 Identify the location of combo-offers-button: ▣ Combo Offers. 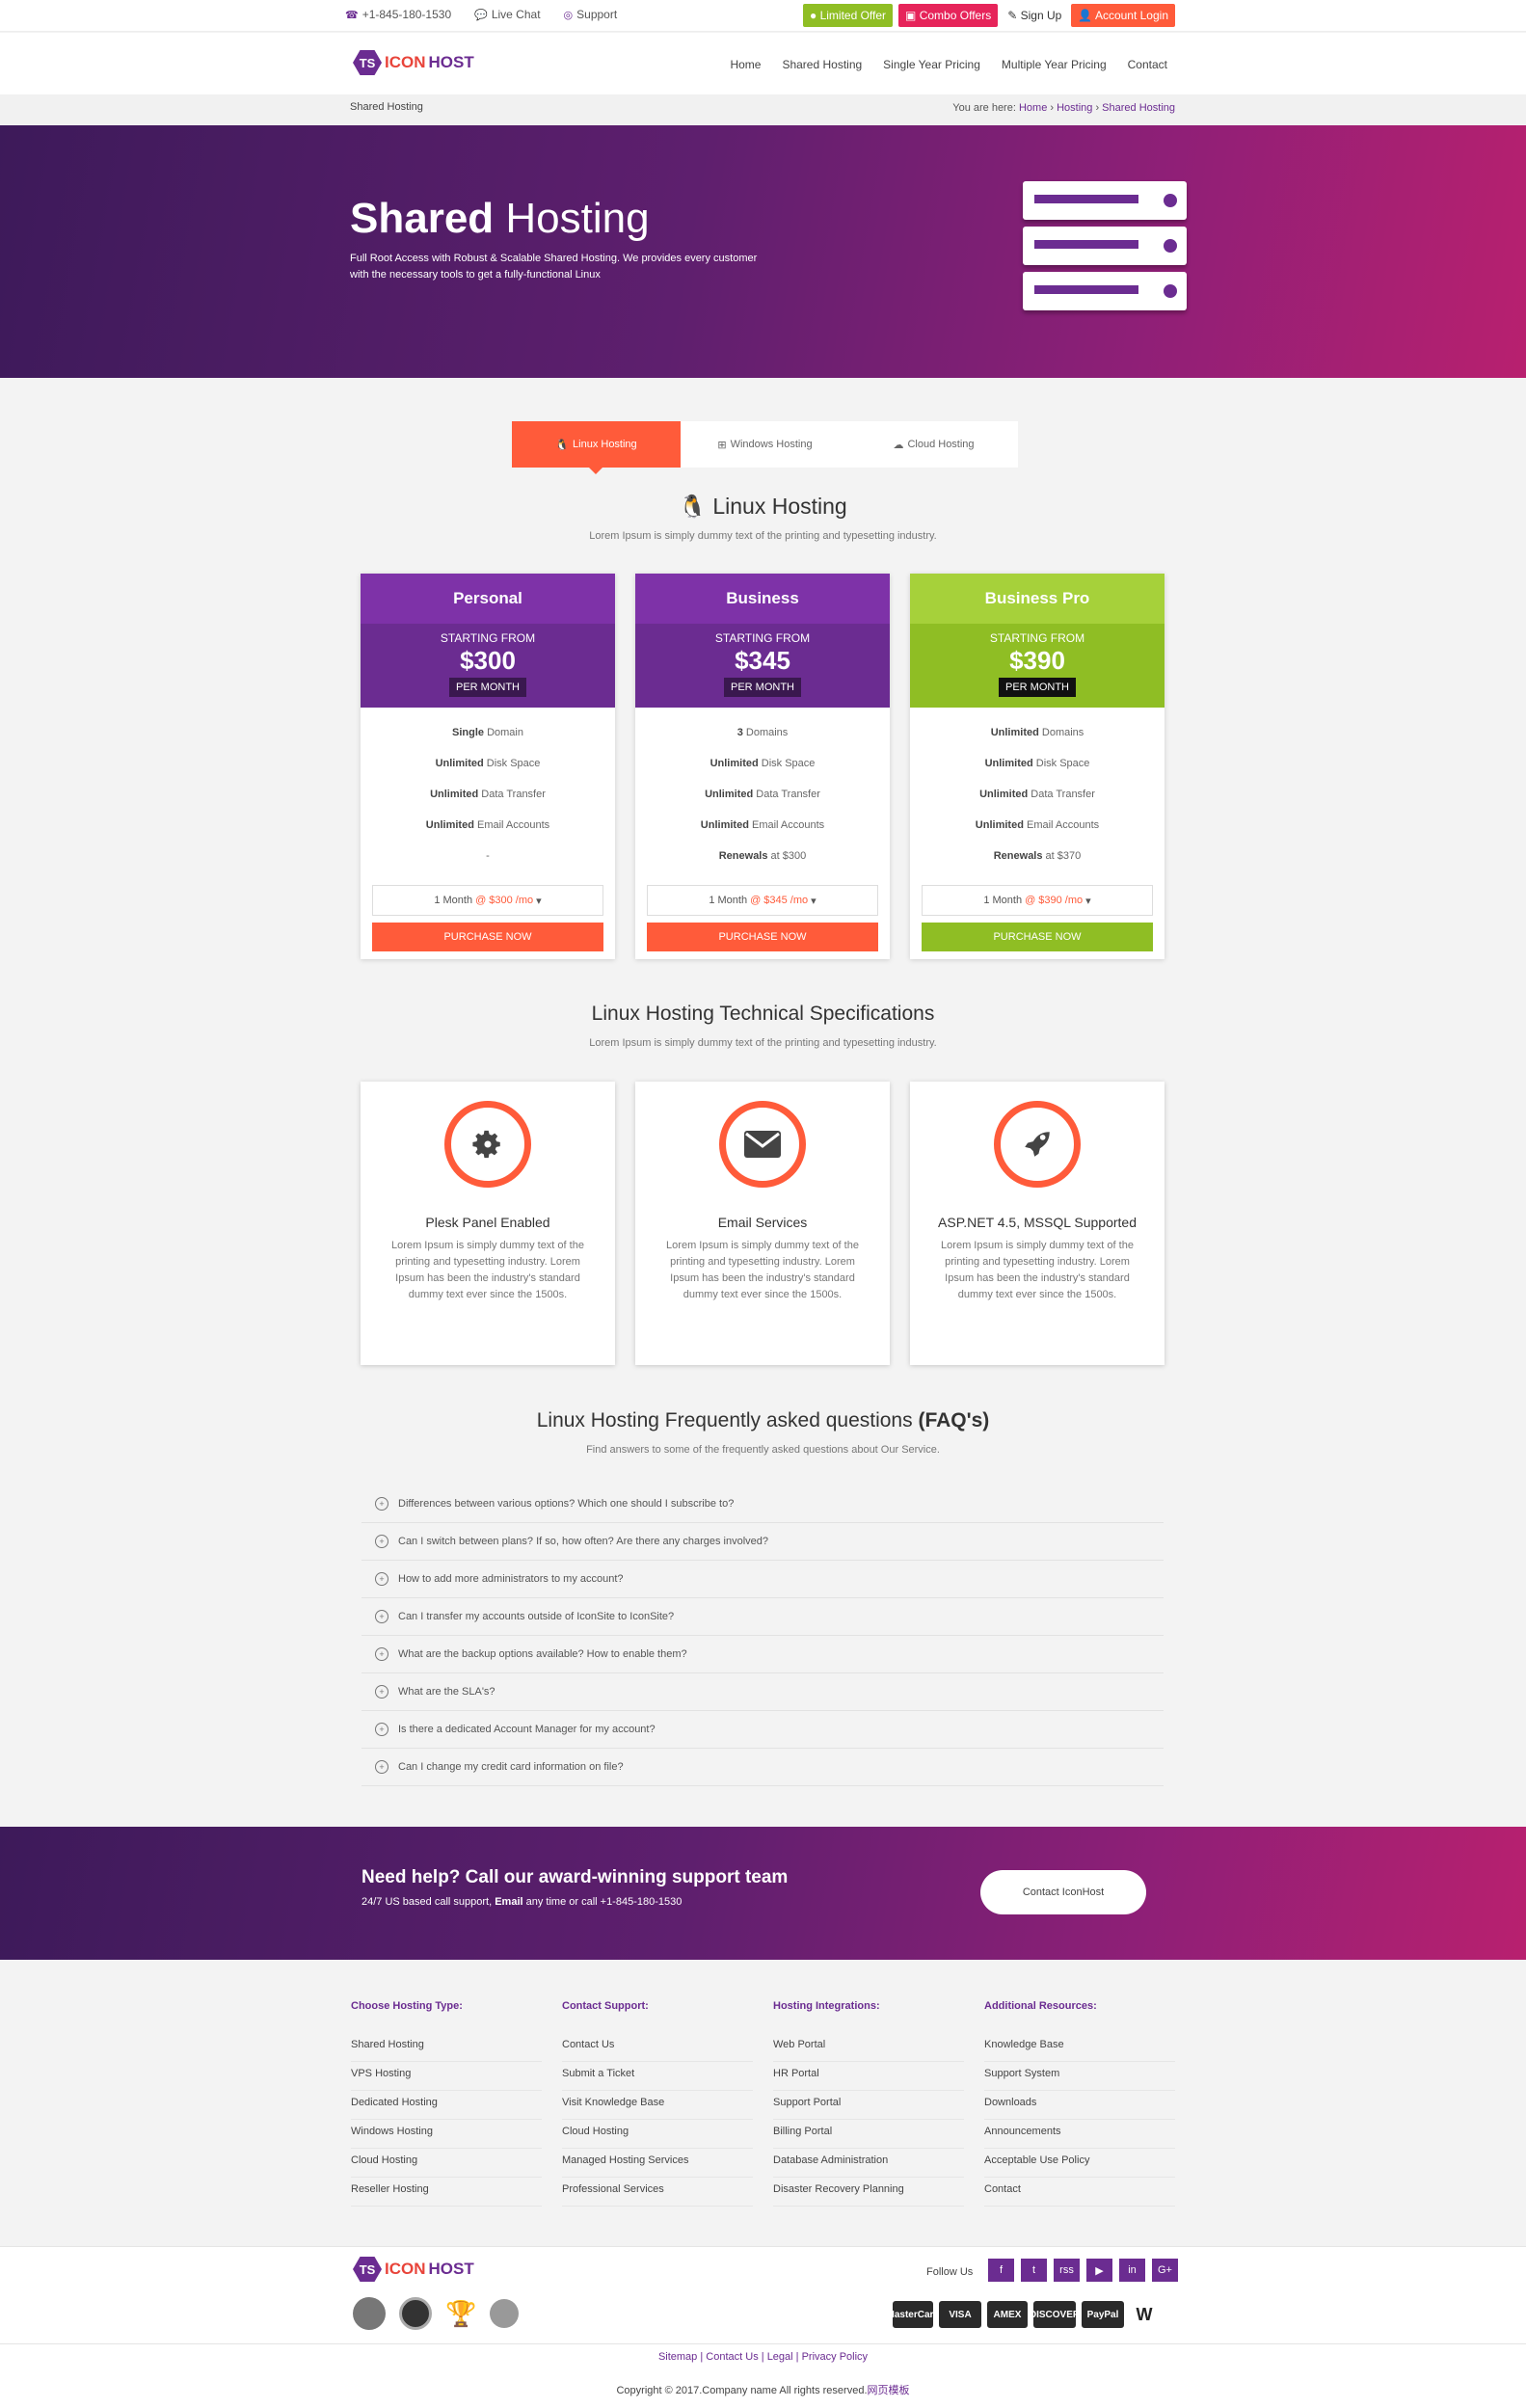
(948, 15).